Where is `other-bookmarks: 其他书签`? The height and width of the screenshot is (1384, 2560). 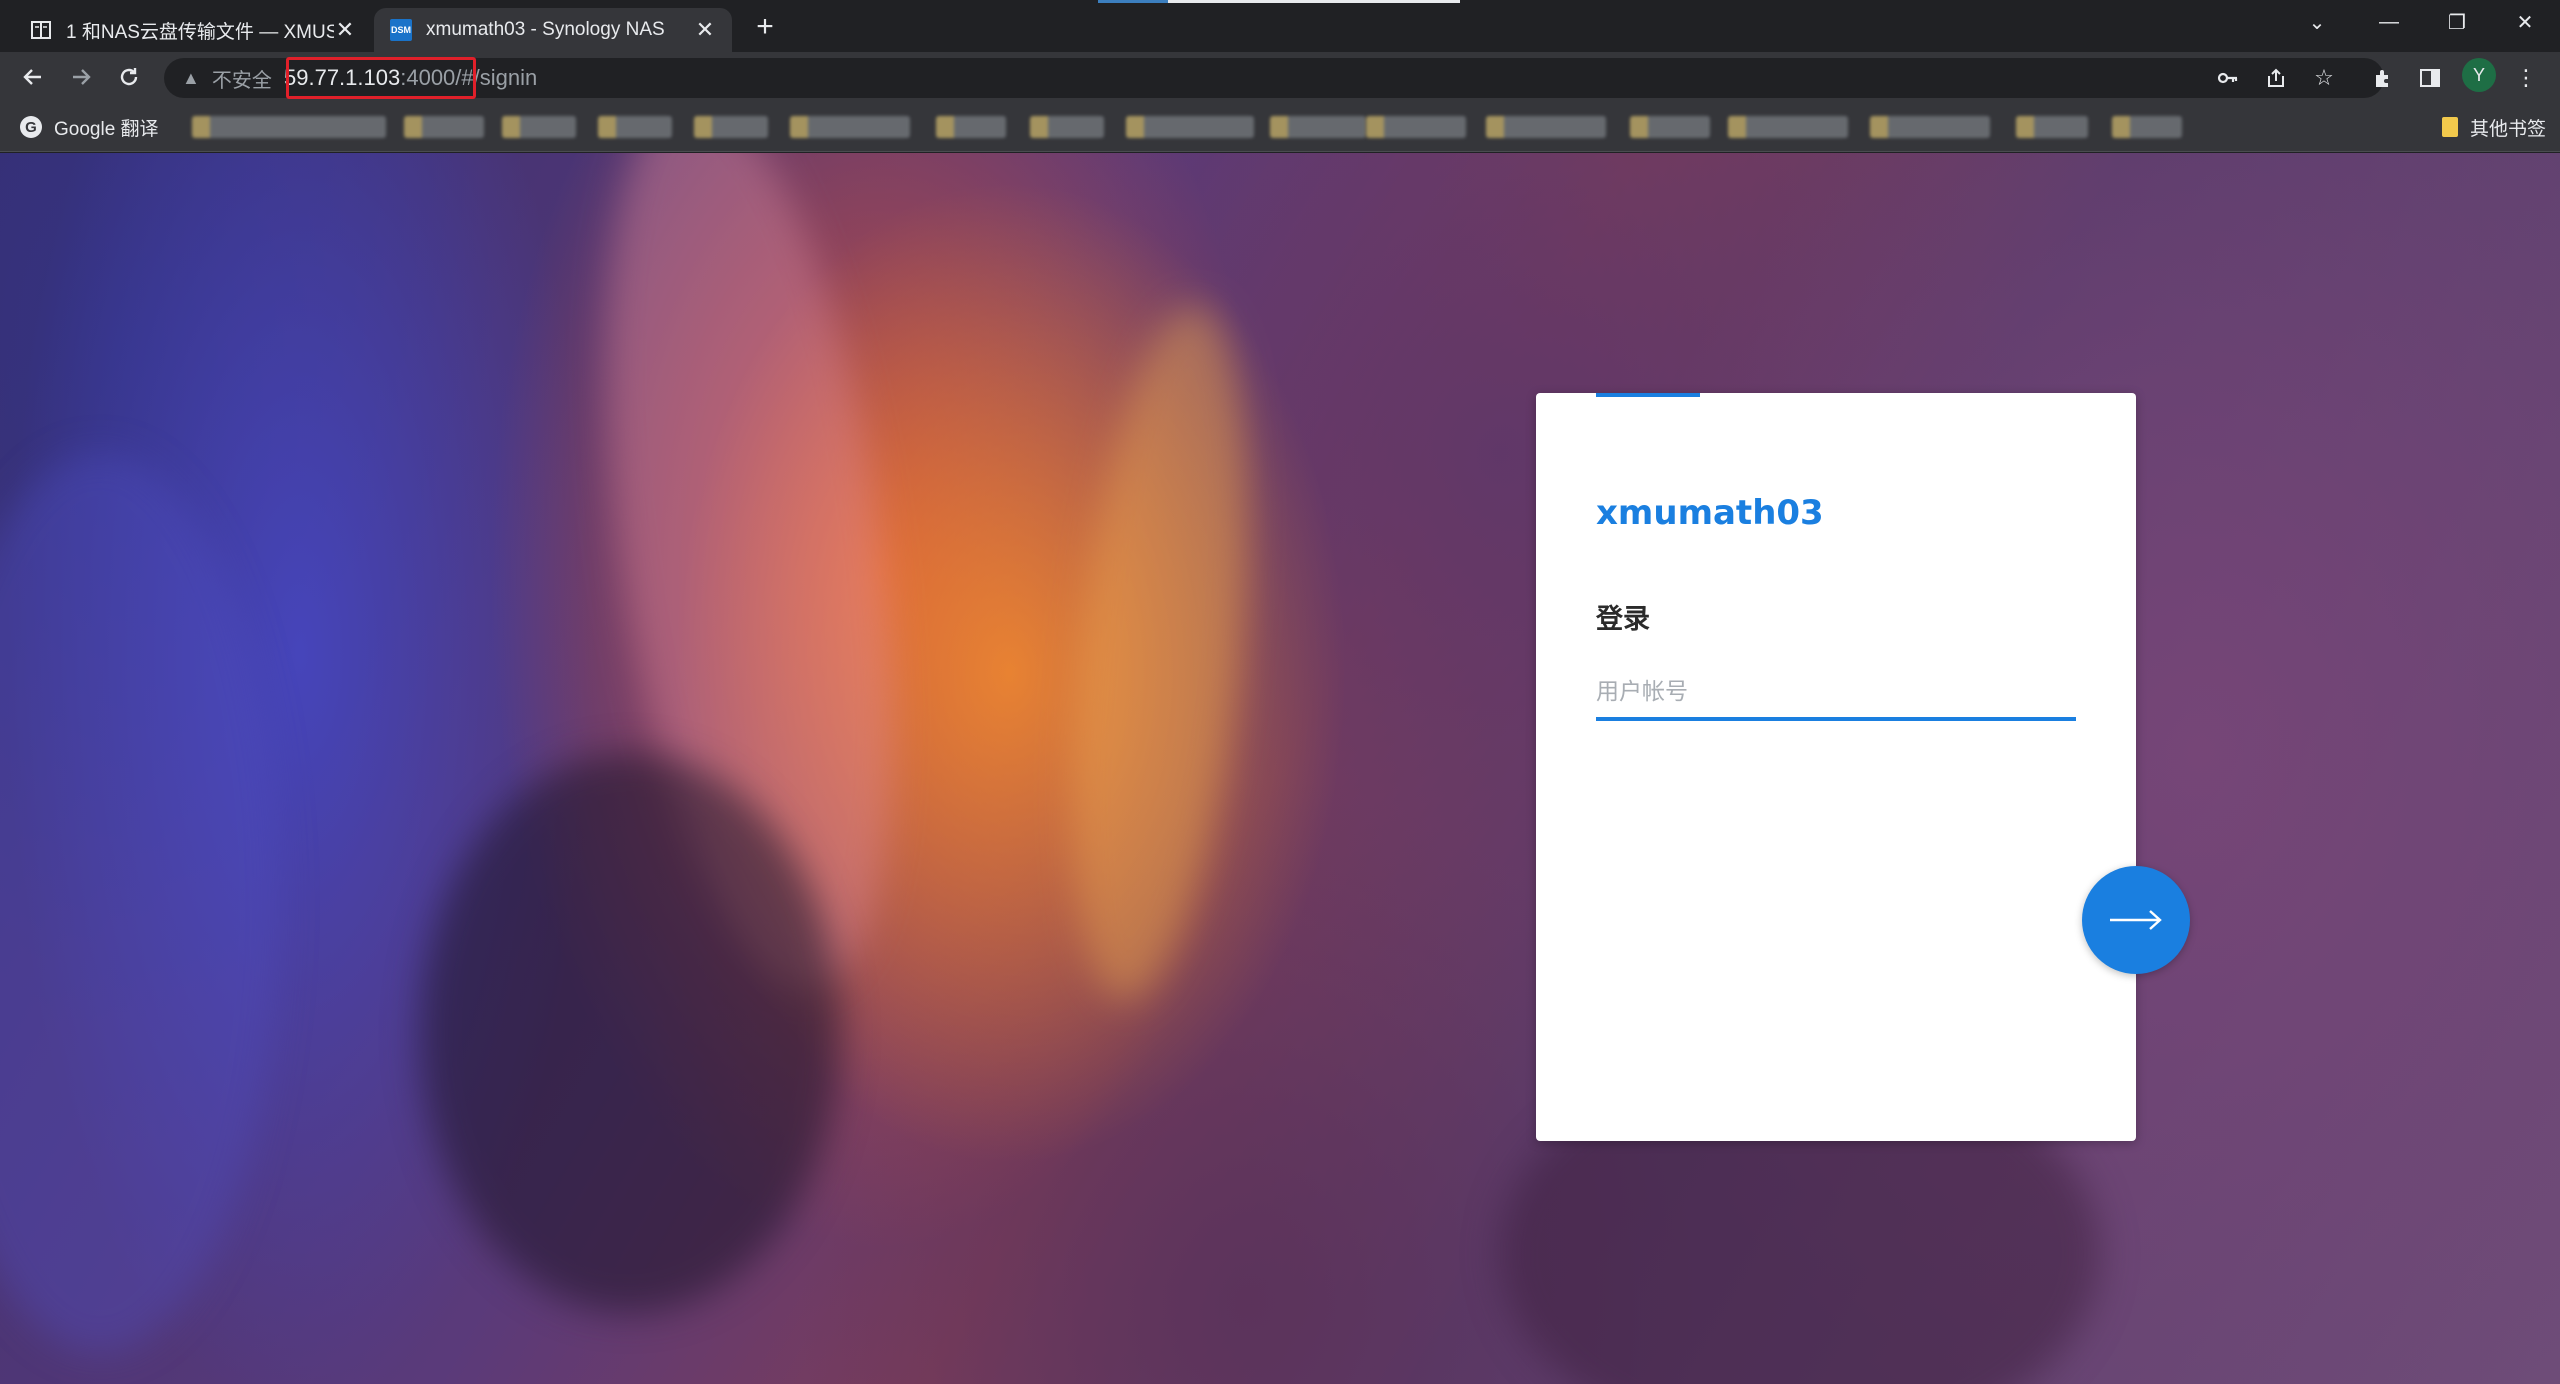 other-bookmarks: 其他书签 is located at coordinates (2493, 127).